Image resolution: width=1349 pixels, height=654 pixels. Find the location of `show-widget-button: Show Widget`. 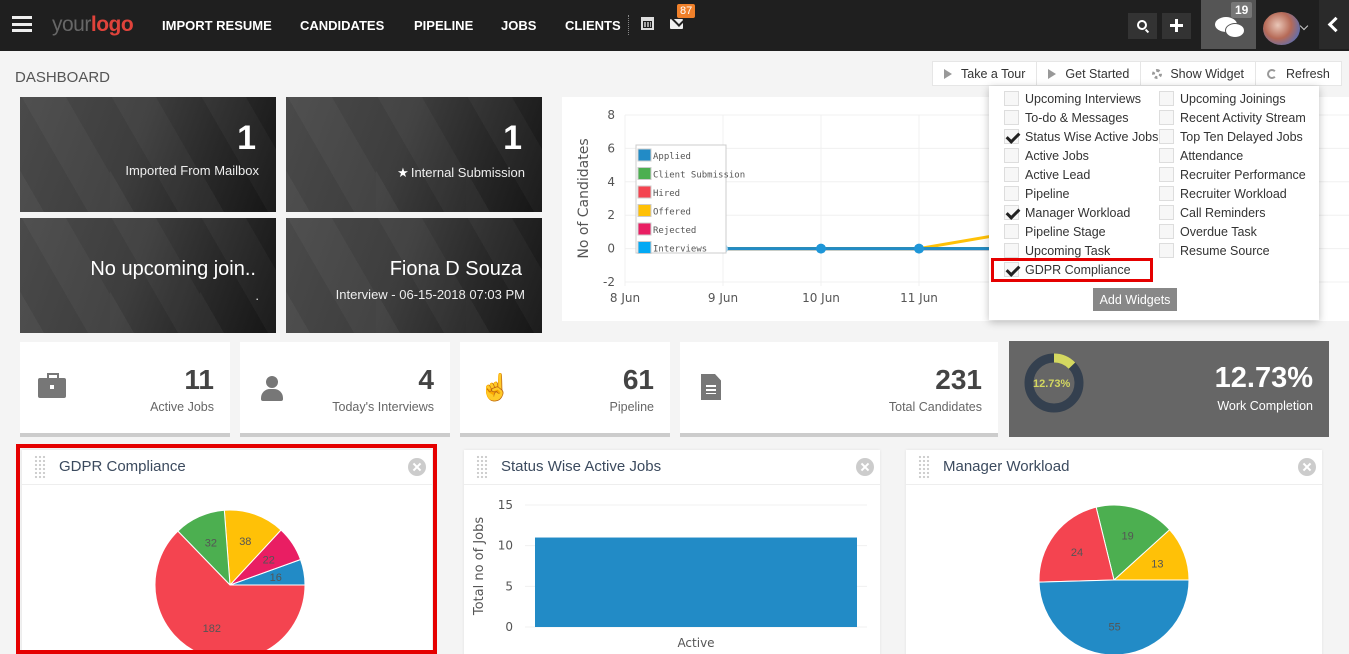

show-widget-button: Show Widget is located at coordinates (1198, 73).